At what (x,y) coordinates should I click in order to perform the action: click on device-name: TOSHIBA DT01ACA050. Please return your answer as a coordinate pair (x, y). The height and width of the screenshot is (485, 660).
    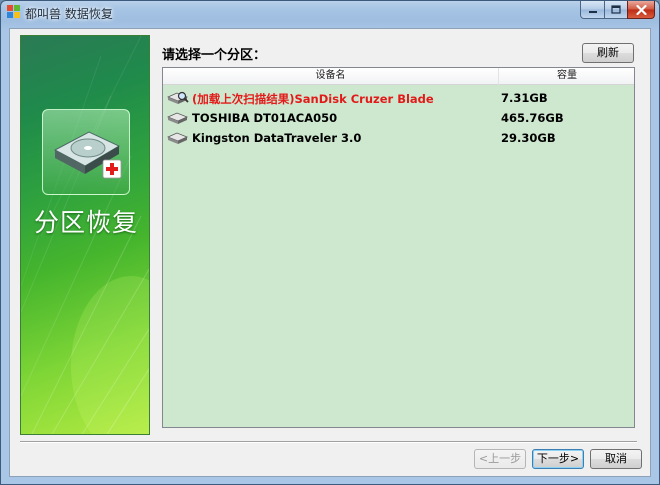
    Looking at the image, I should click on (265, 118).